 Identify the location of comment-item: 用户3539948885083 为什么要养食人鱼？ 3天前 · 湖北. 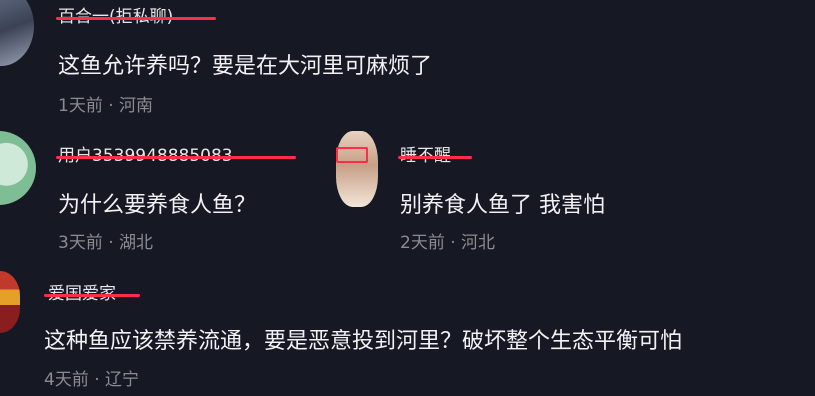
(165, 195).